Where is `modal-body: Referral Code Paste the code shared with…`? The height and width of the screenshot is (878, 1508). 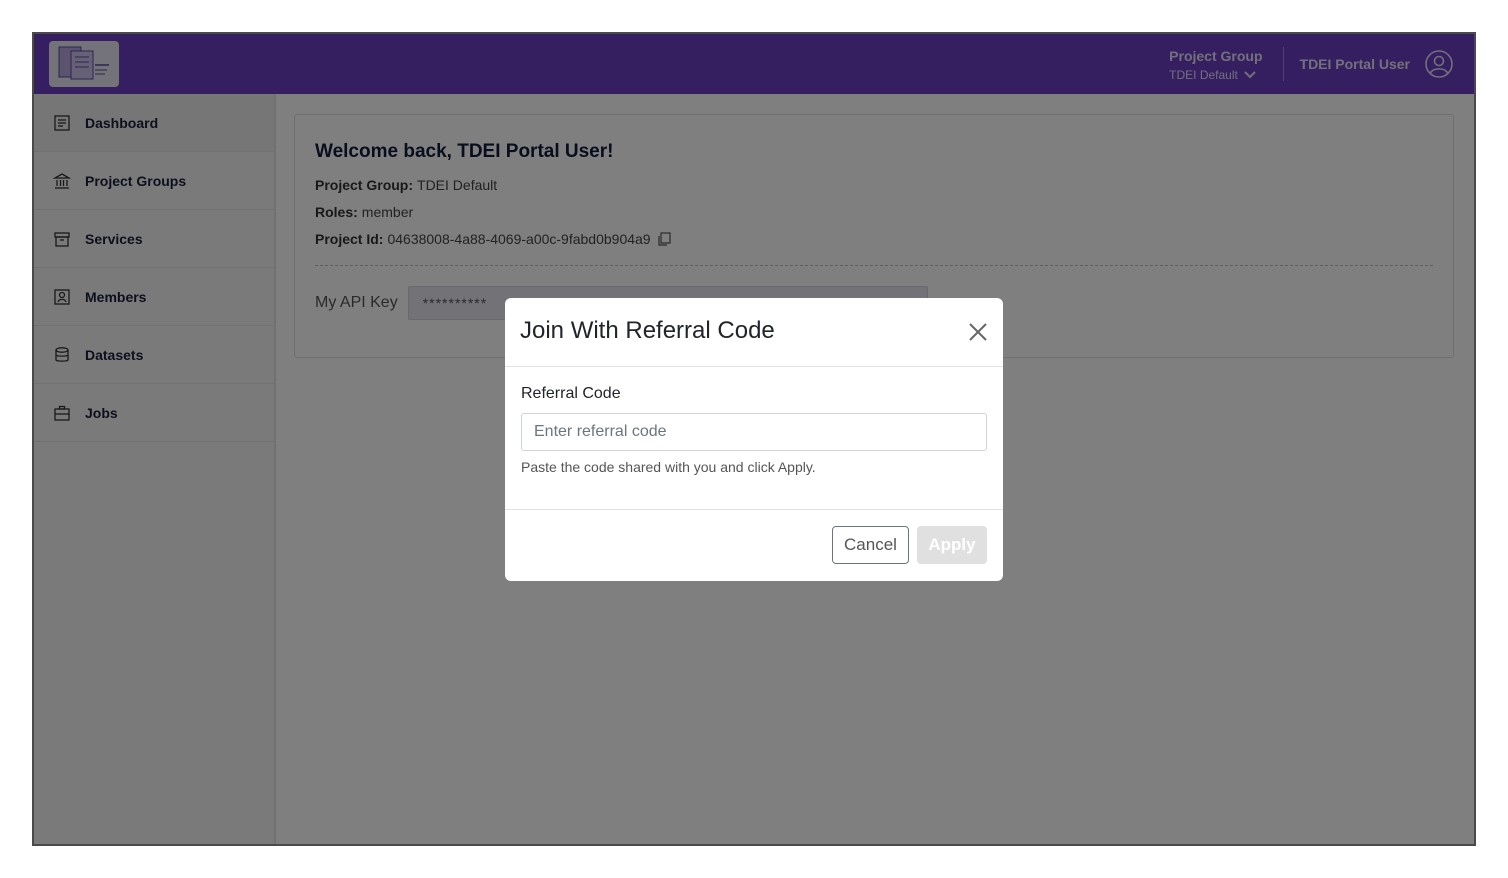
modal-body: Referral Code Paste the code shared with… is located at coordinates (754, 438).